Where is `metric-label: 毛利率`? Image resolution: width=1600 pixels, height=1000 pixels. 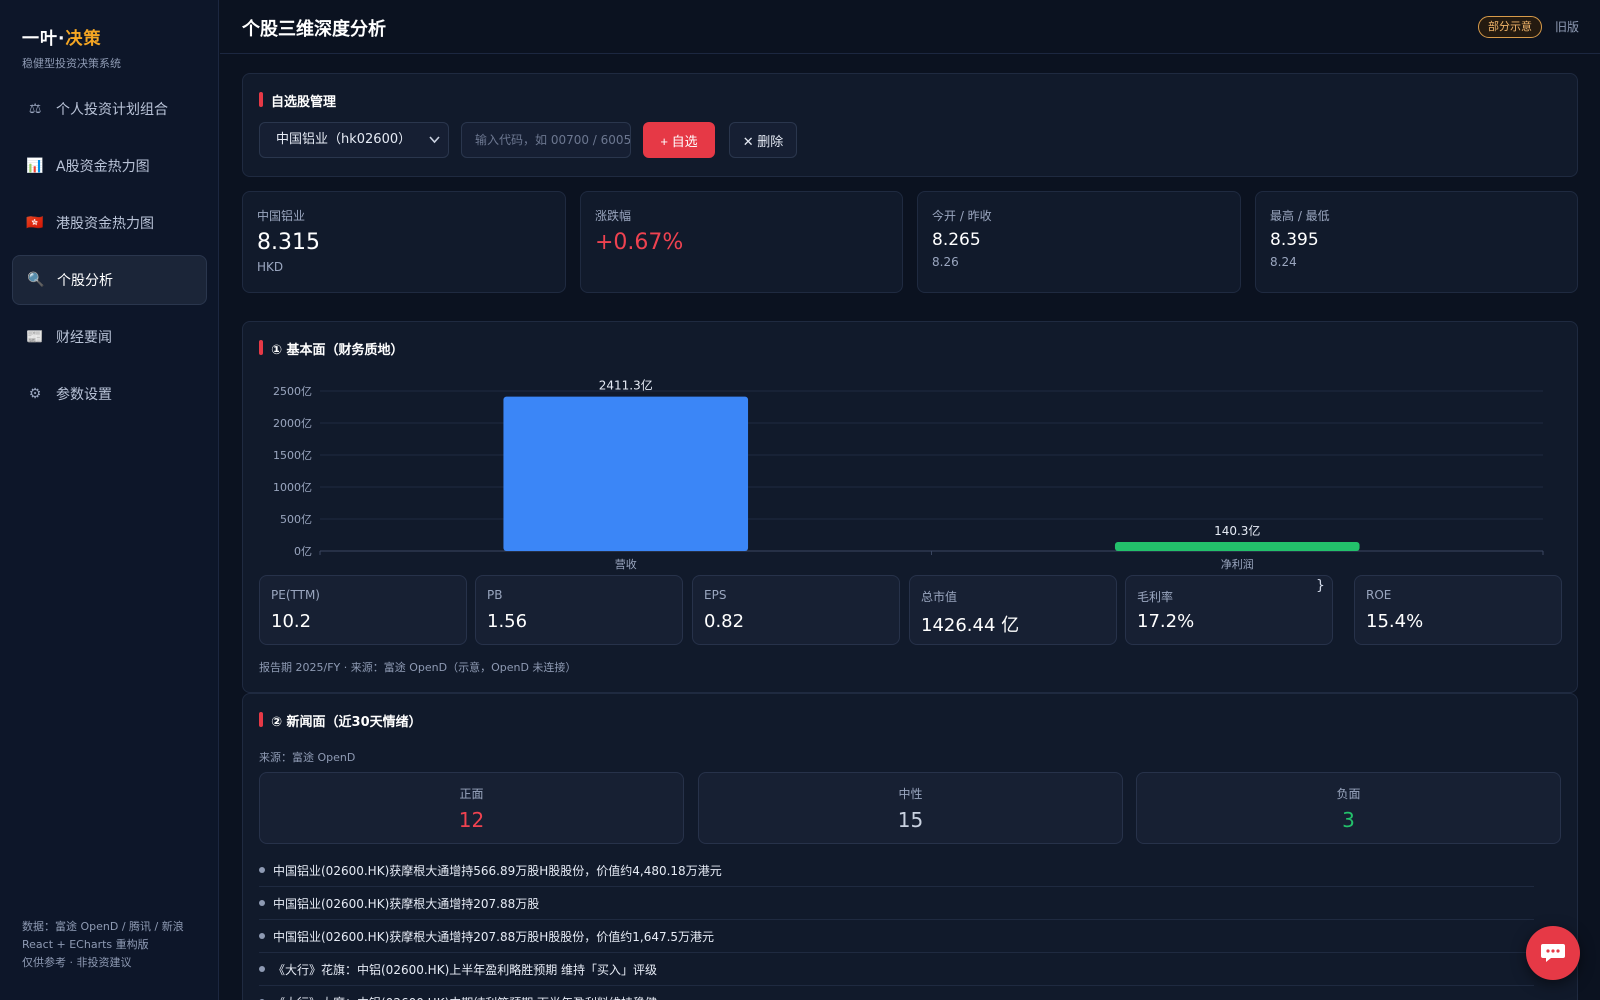
metric-label: 毛利率 is located at coordinates (1155, 597).